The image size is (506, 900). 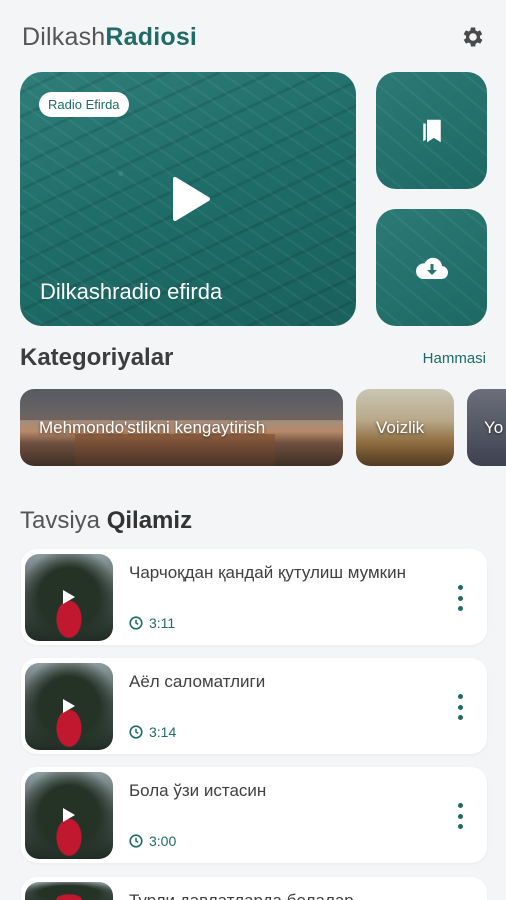 I want to click on app-title: DilkashRadiosi, so click(x=109, y=37).